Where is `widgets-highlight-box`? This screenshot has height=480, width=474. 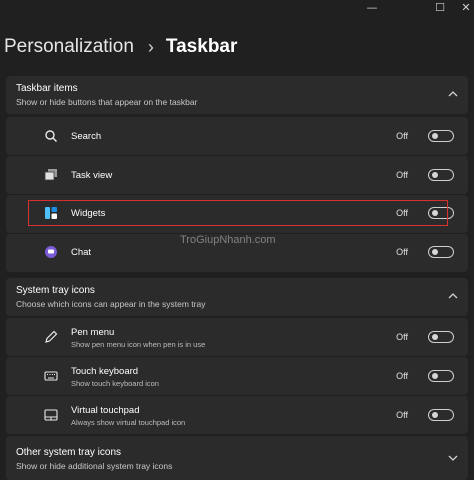 widgets-highlight-box is located at coordinates (238, 213).